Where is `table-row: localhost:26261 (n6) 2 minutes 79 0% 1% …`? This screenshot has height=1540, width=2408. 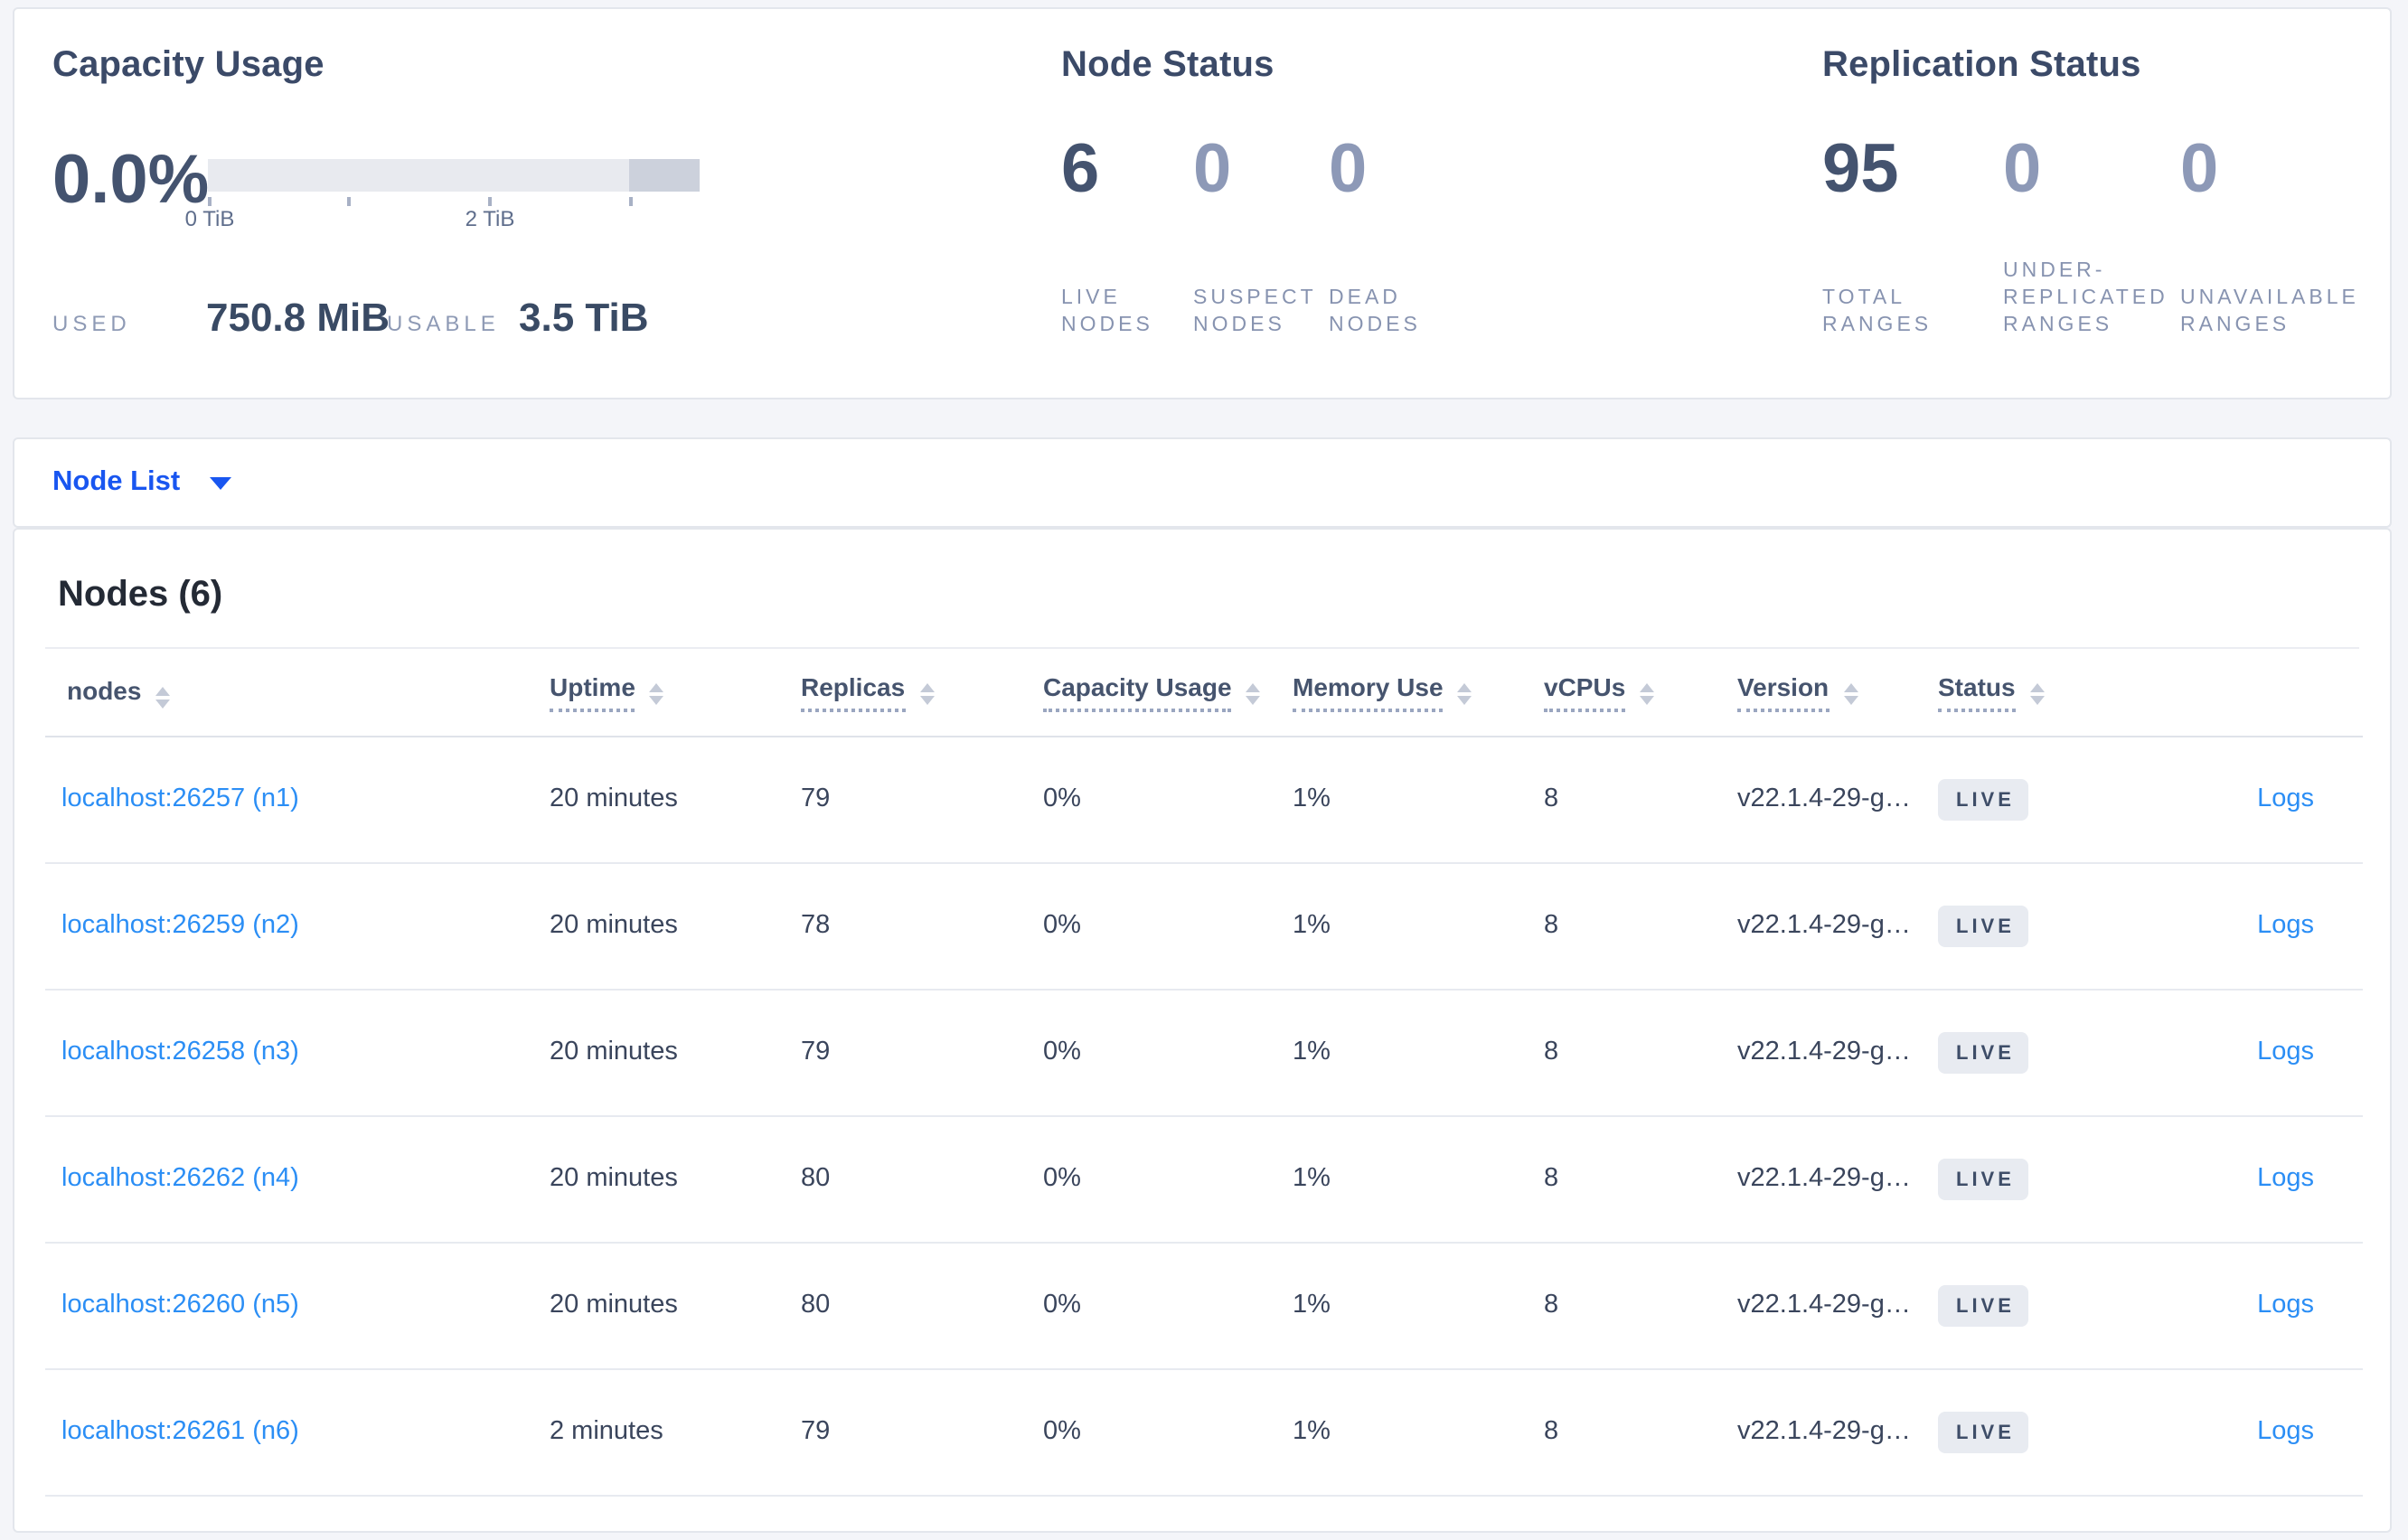
table-row: localhost:26261 (n6) 2 minutes 79 0% 1% … is located at coordinates (1204, 1432).